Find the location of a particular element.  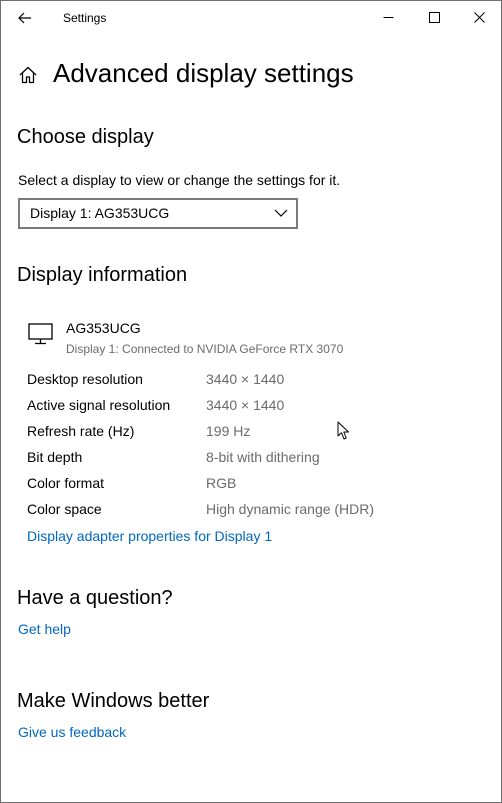

window-title: Settings is located at coordinates (85, 18).